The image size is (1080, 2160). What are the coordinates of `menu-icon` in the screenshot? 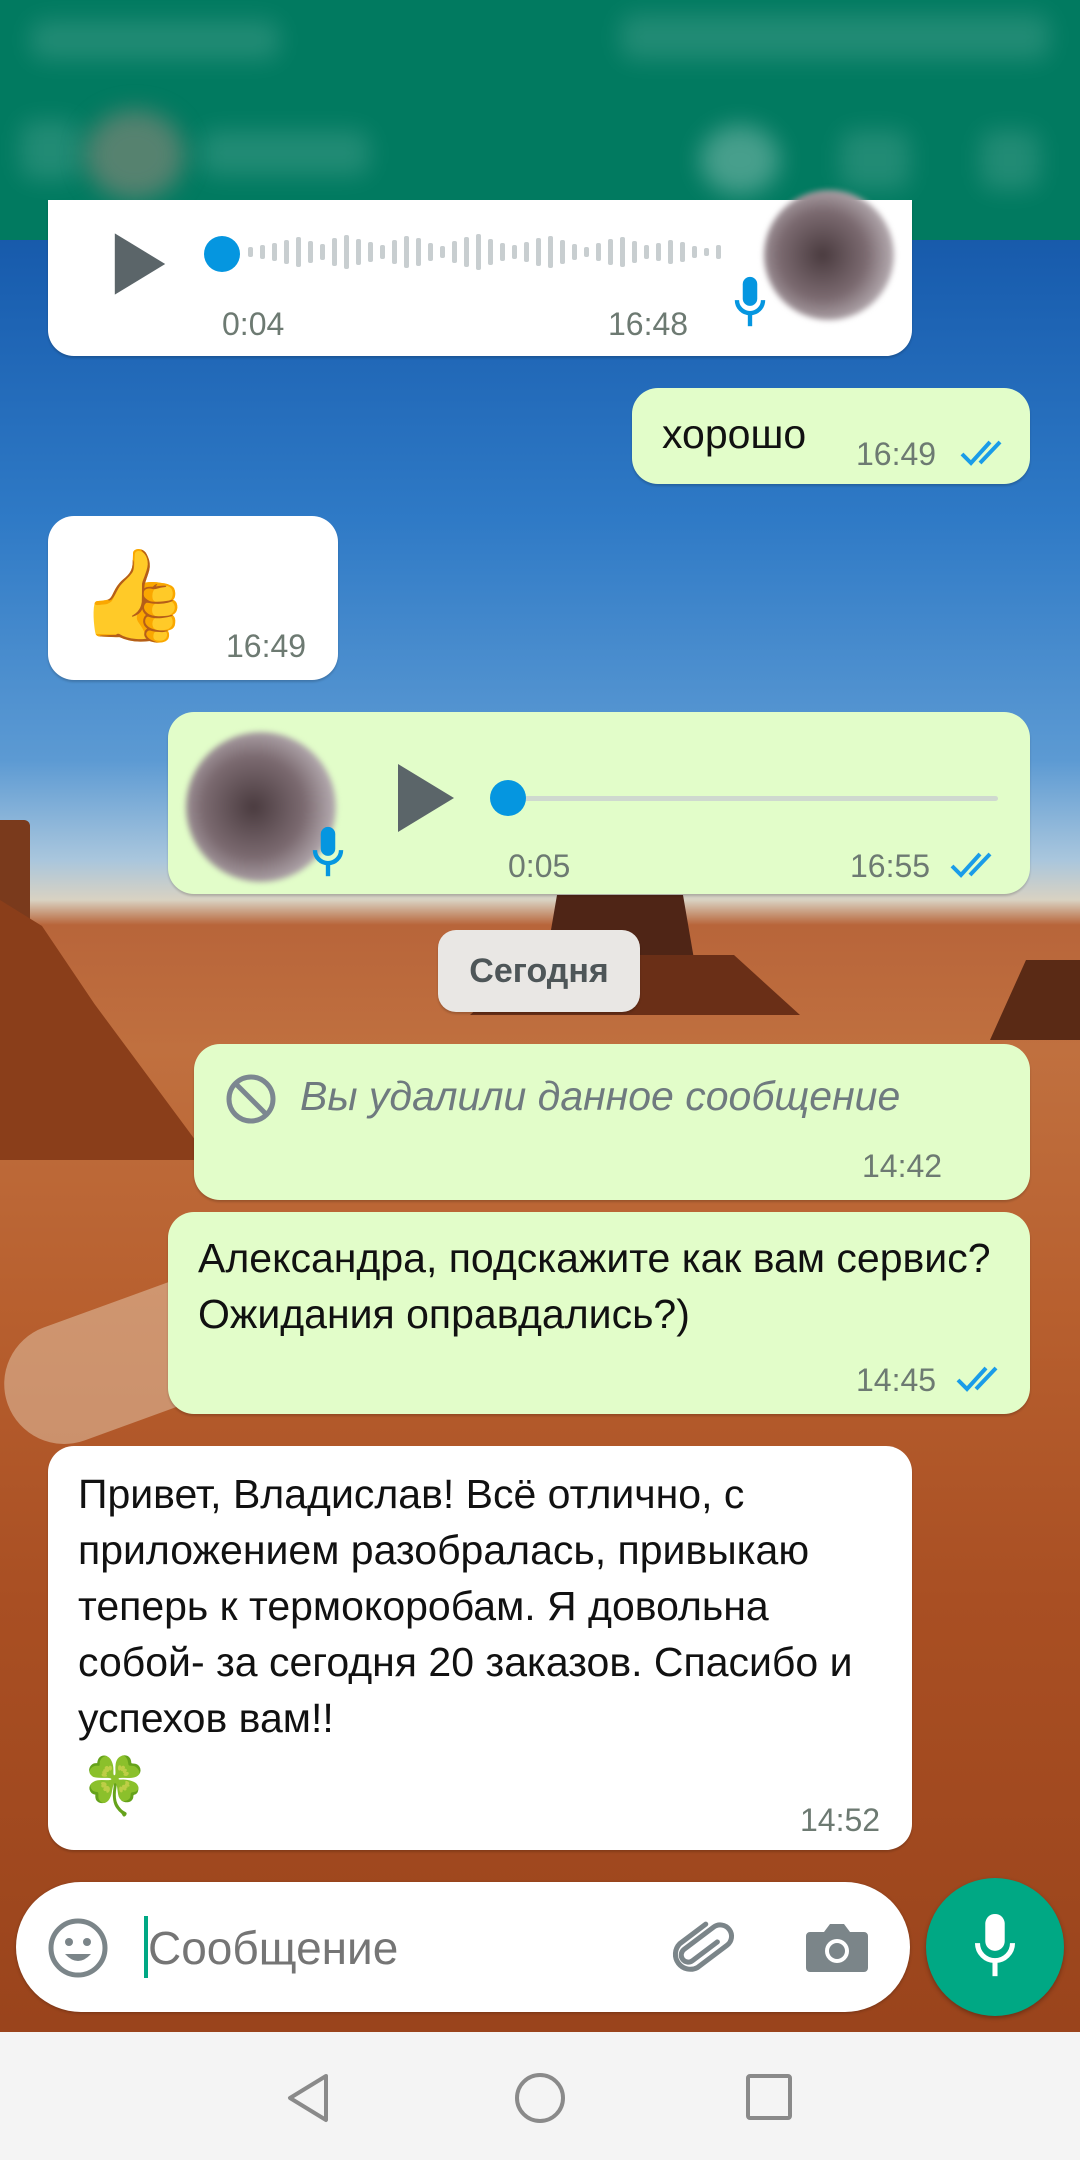 It's located at (1010, 160).